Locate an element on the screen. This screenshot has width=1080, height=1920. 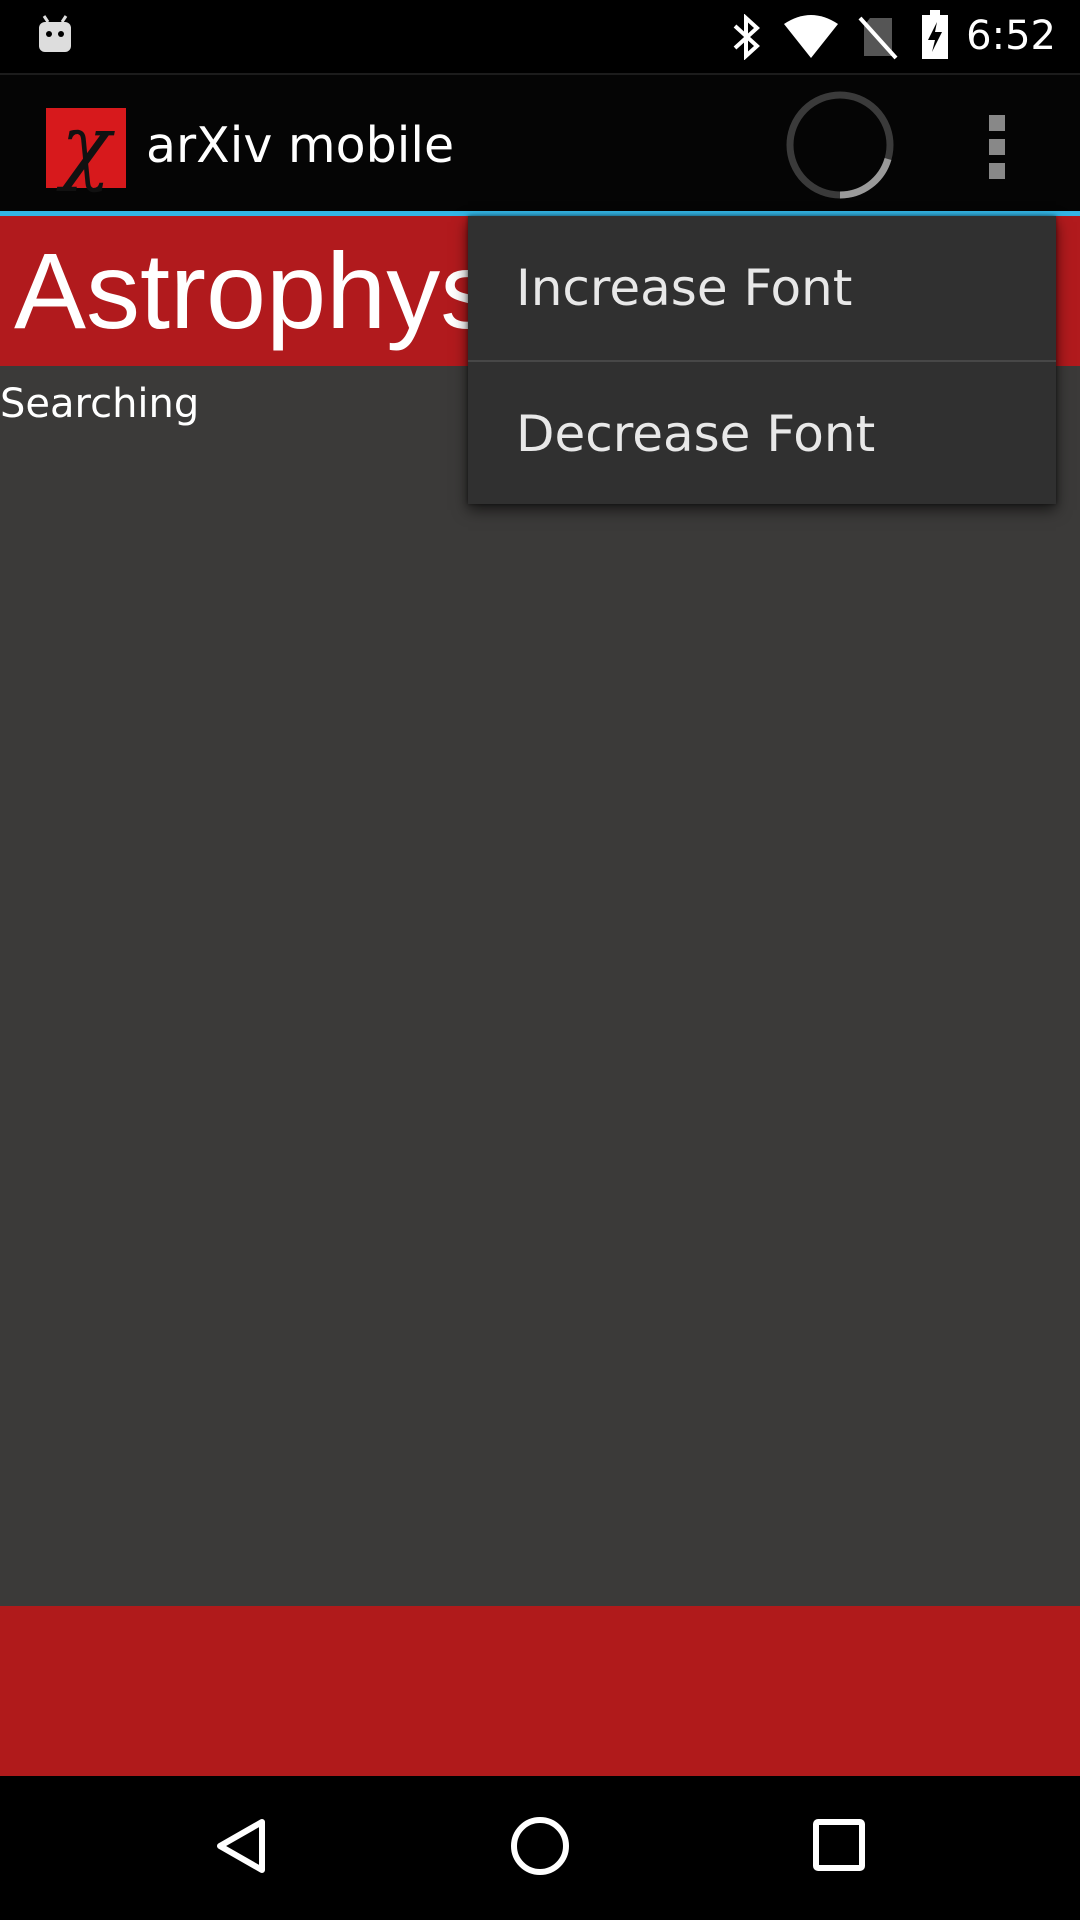
navigation-bar is located at coordinates (540, 1848).